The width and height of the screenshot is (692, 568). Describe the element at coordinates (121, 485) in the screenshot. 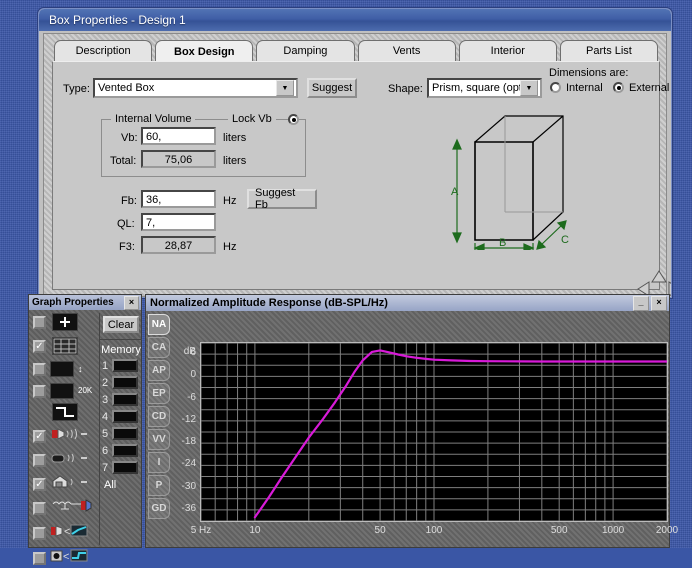

I see `memory-all-button: All` at that location.